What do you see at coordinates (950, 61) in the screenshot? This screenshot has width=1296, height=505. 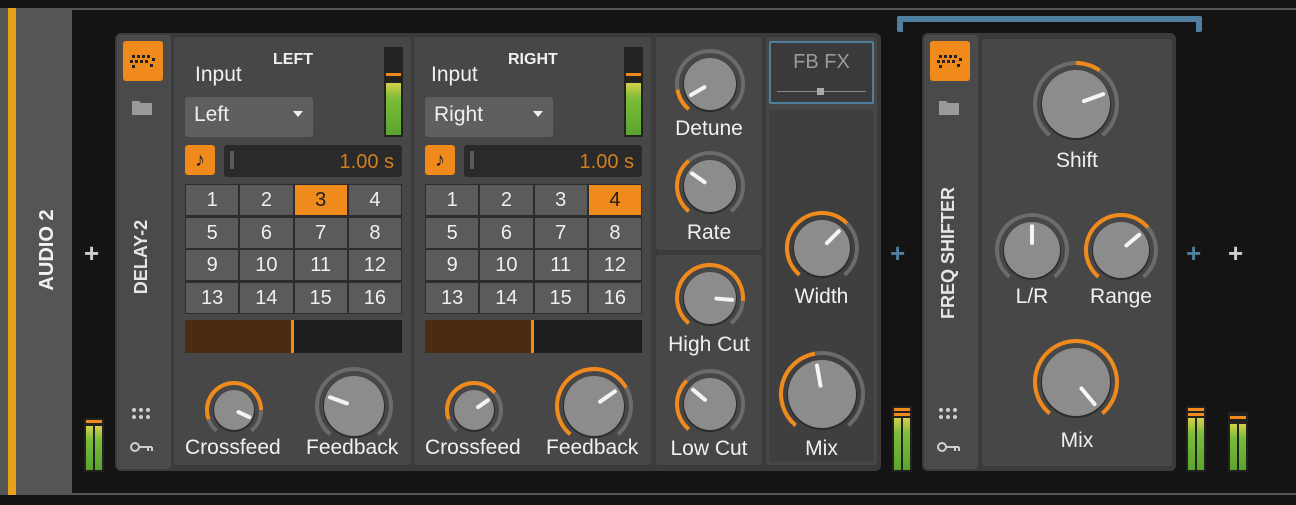 I see `freq-shifter-device-icon` at bounding box center [950, 61].